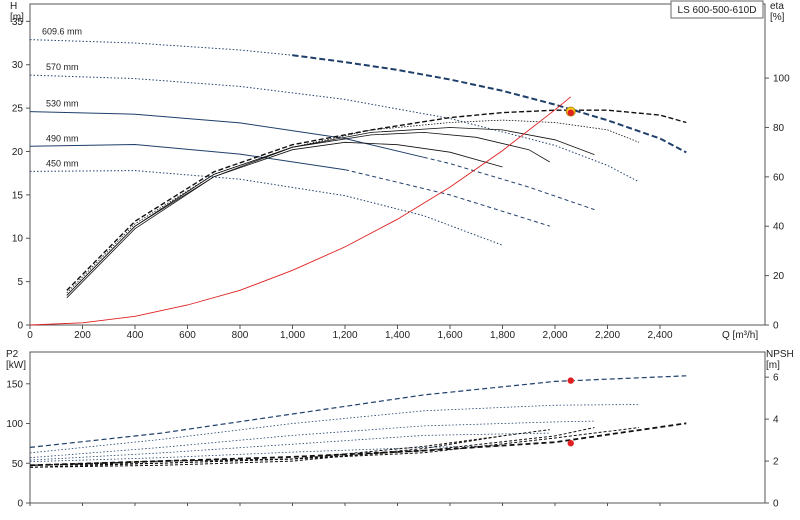 The image size is (800, 520). I want to click on x-tick-label: 1,200, so click(344, 335).